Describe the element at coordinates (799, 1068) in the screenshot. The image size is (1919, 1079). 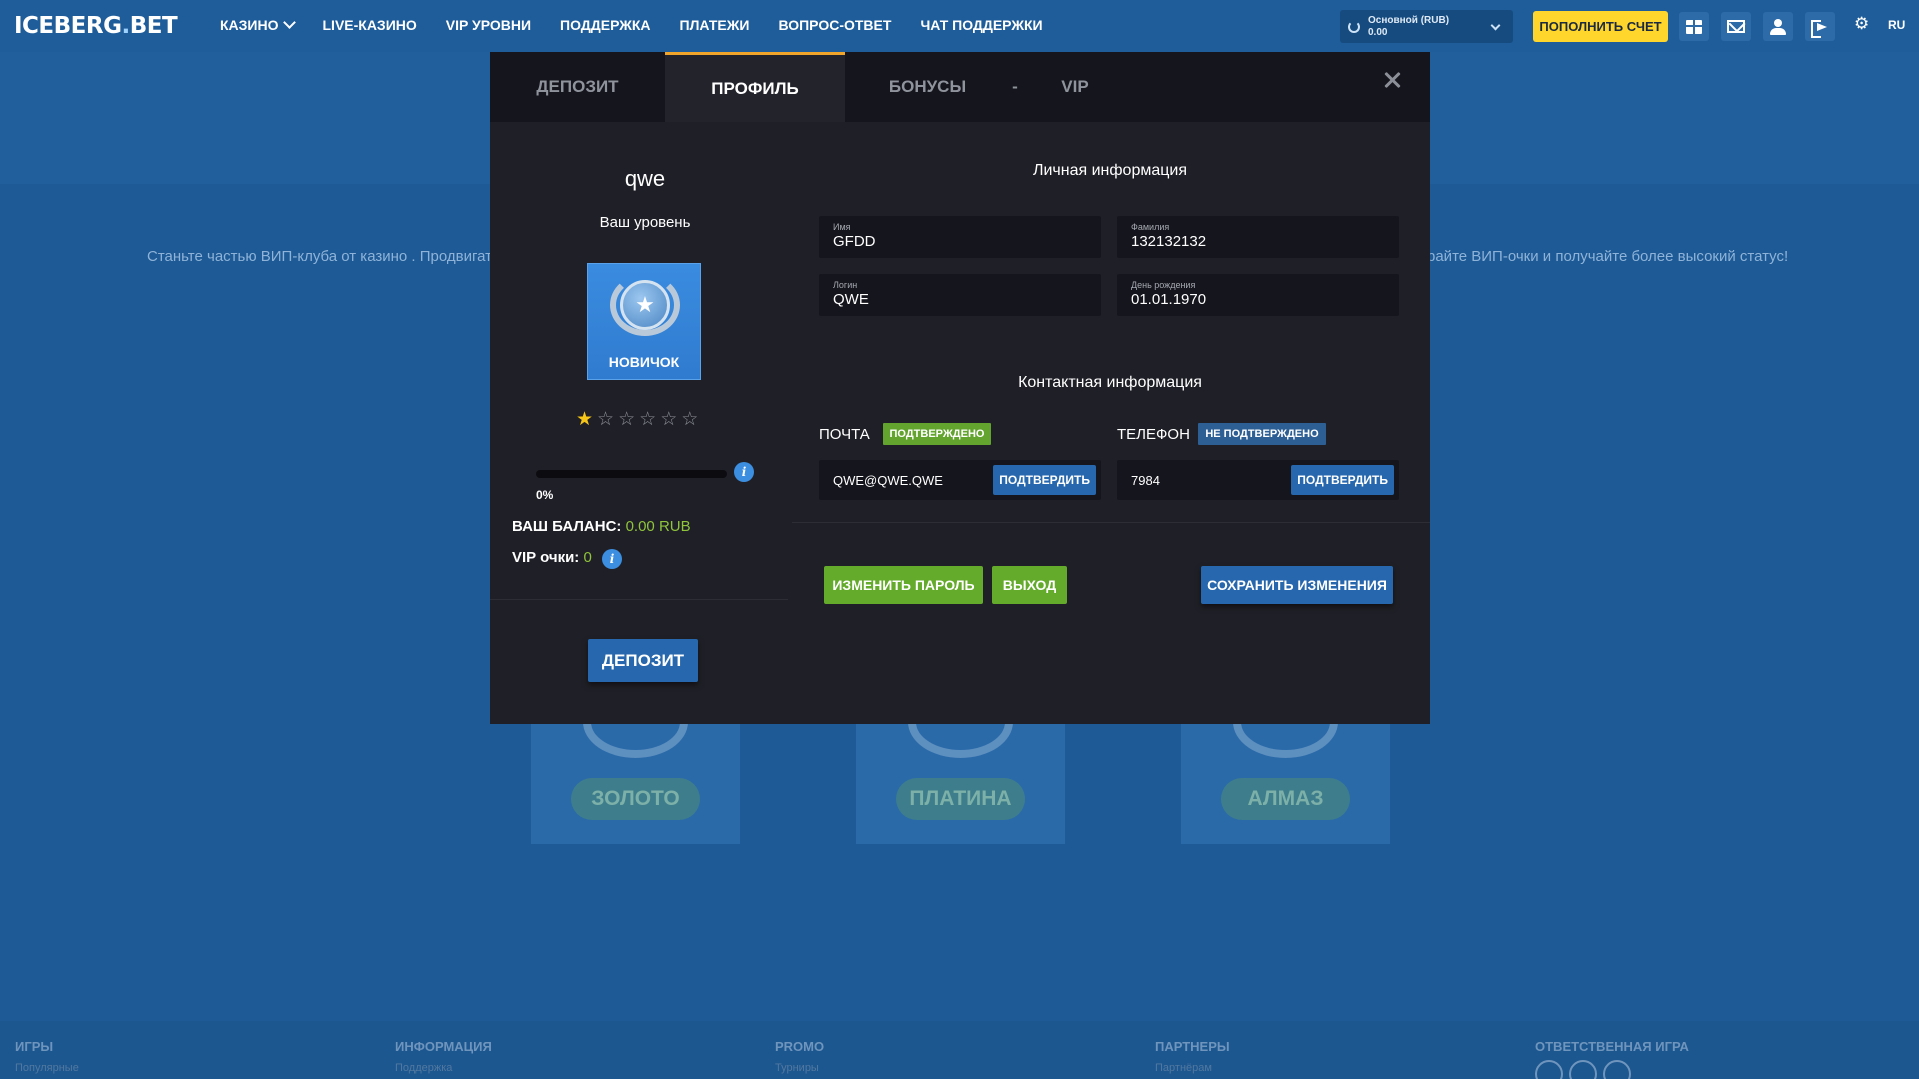
I see `footer-link: Турниры` at that location.